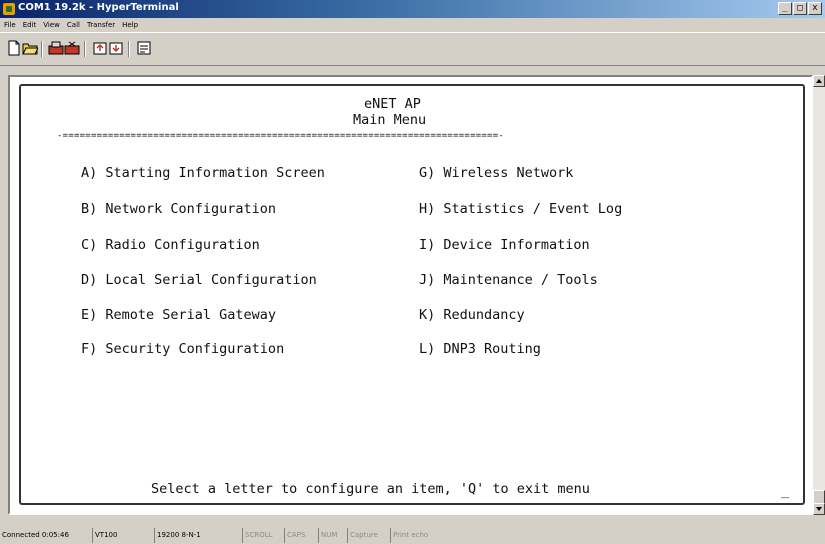  I want to click on menu-option-k: K) Redundancy, so click(472, 315).